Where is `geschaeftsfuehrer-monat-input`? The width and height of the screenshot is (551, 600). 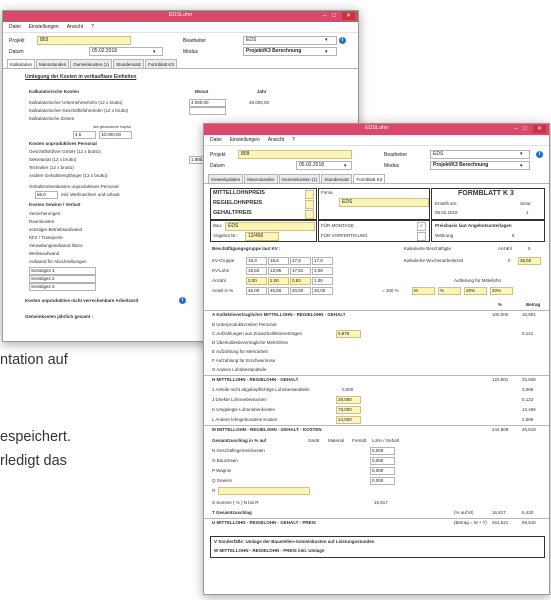
geschaeftsfuehrer-monat-input is located at coordinates (207, 111).